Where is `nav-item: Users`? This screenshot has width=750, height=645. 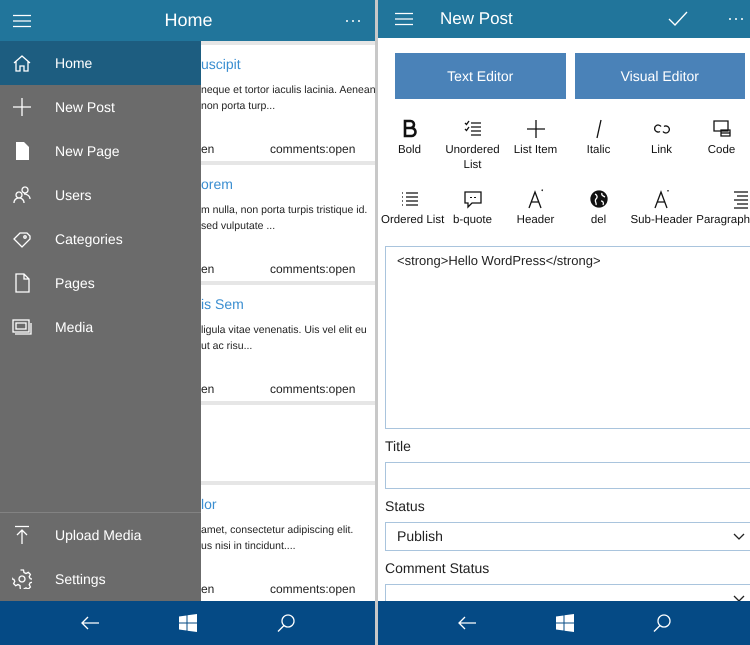 nav-item: Users is located at coordinates (100, 195).